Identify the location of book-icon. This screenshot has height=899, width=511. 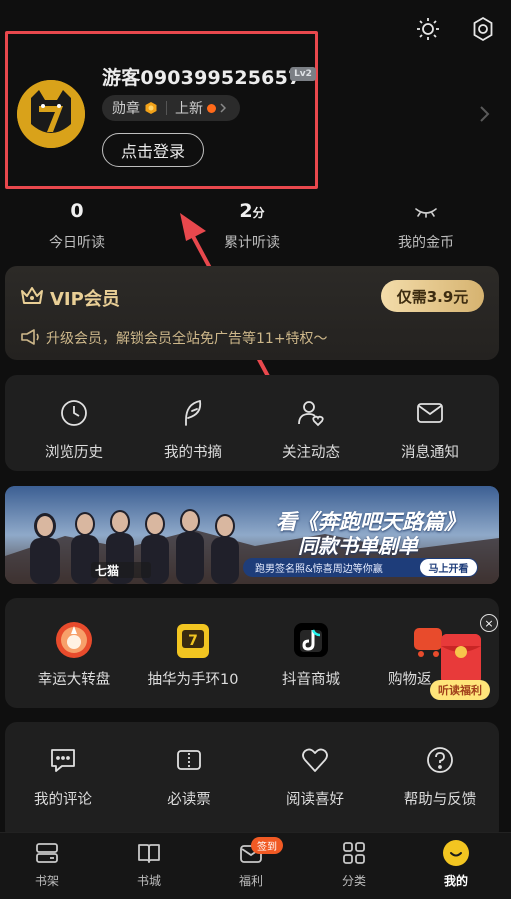
(149, 853).